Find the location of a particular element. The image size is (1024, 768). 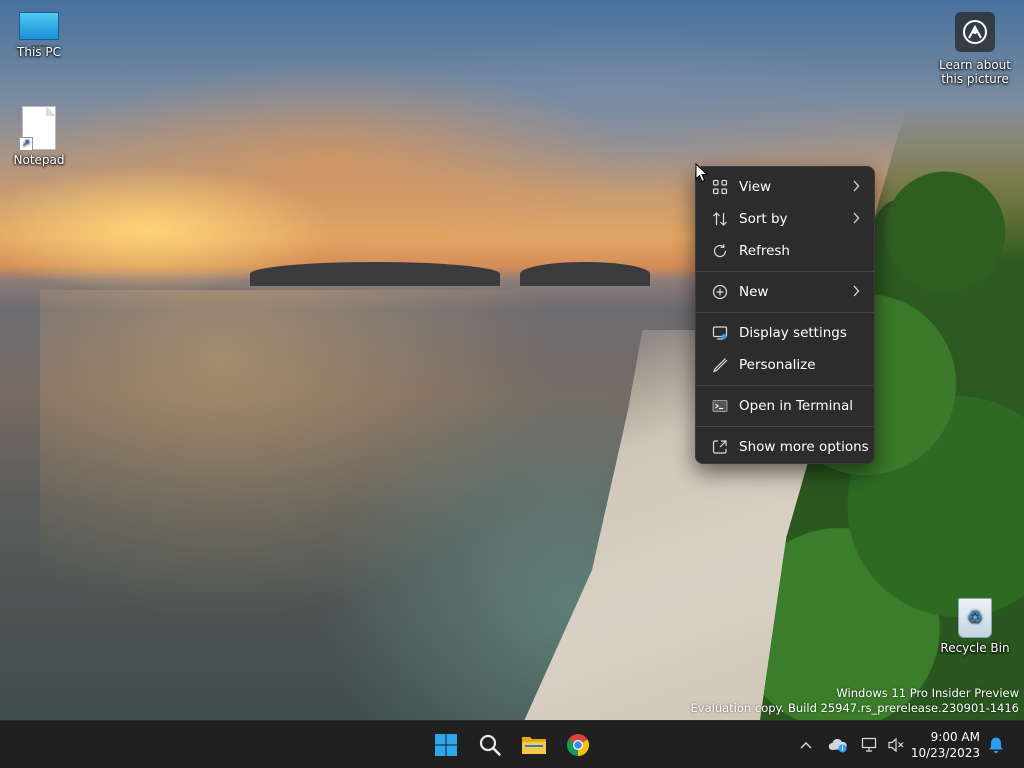

notepad-icon: ↗ is located at coordinates (37, 128).